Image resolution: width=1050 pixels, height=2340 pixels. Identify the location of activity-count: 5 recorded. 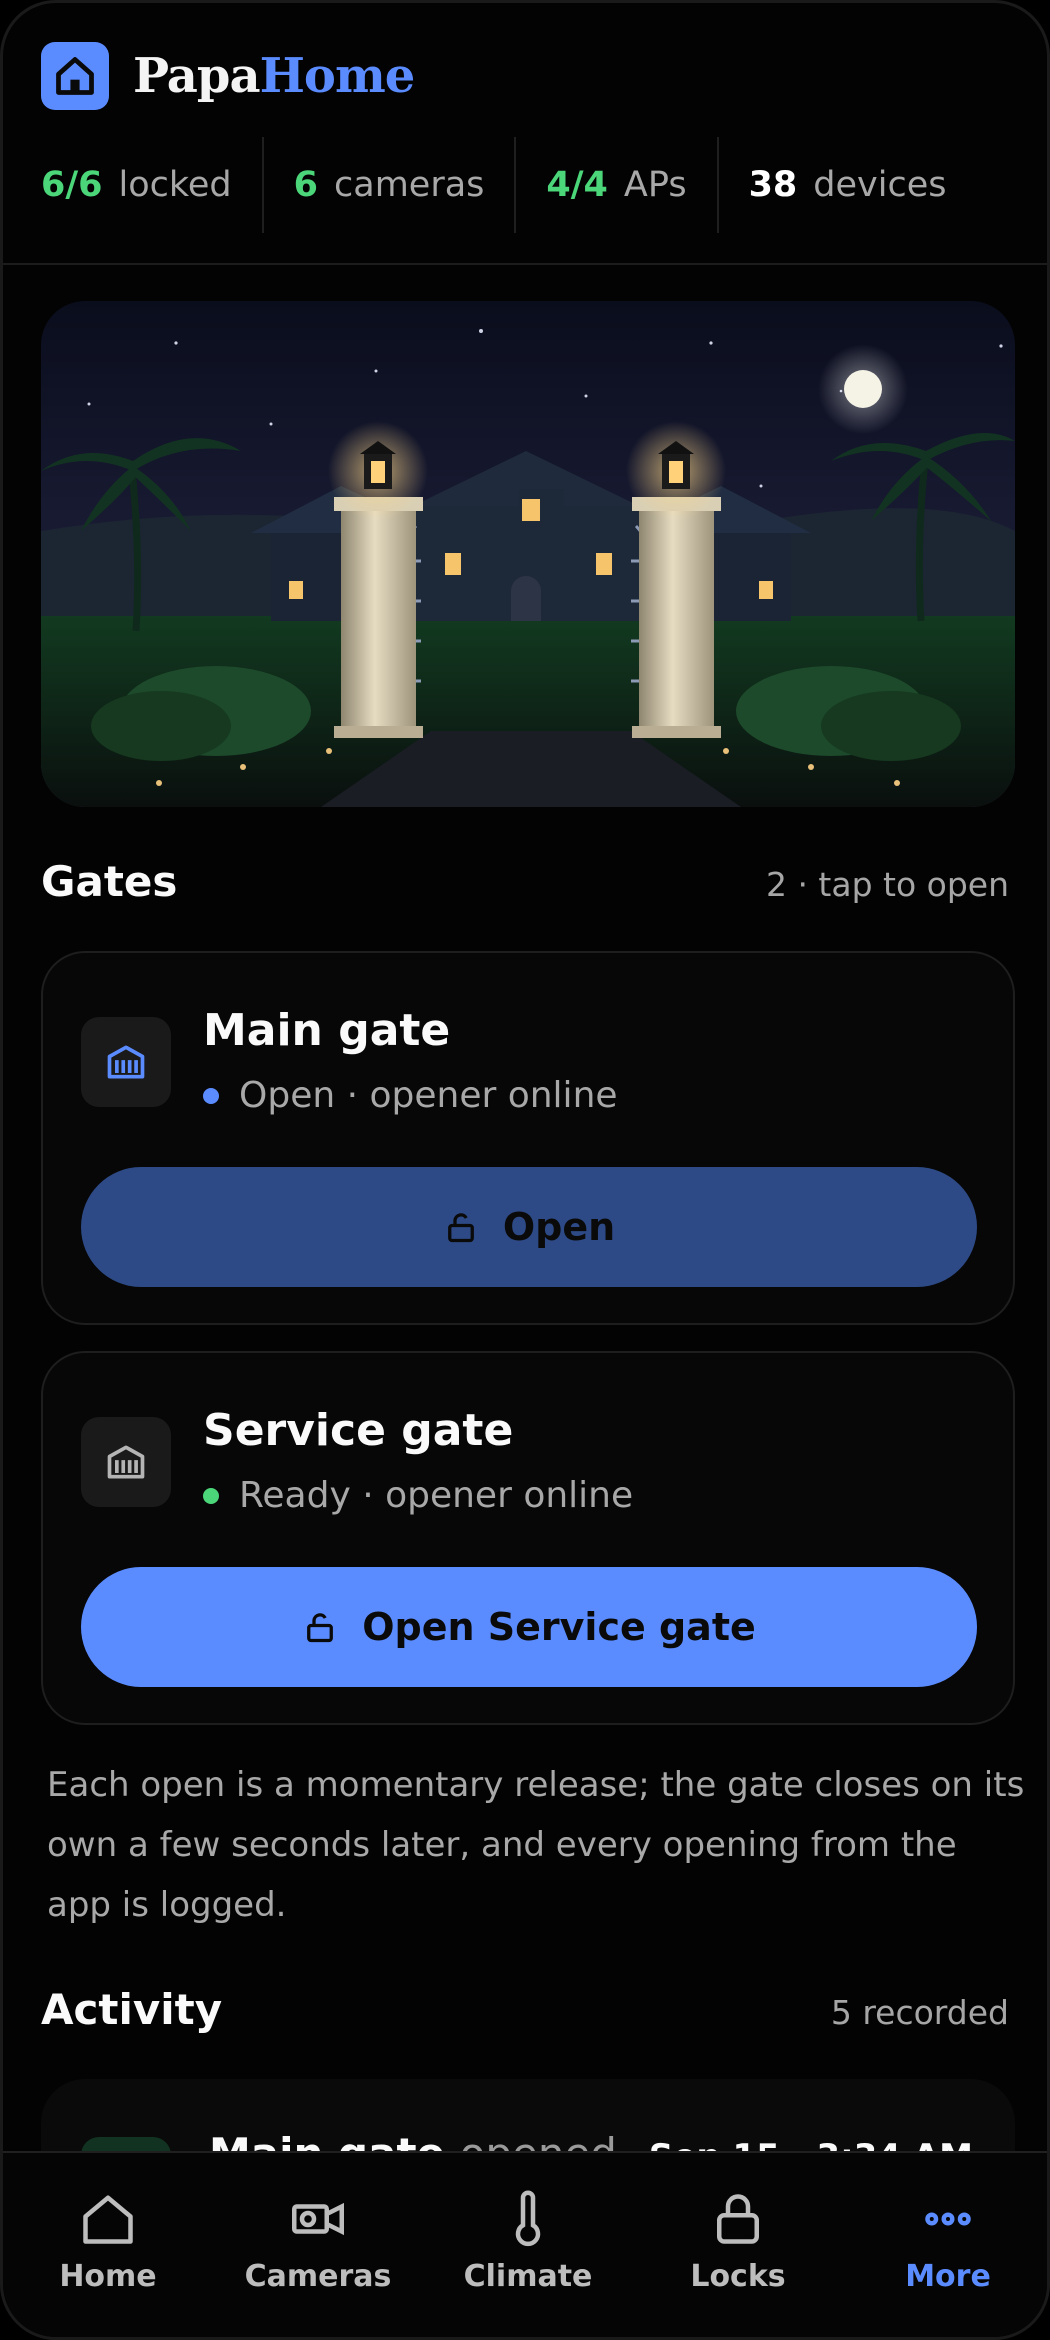
(919, 2012).